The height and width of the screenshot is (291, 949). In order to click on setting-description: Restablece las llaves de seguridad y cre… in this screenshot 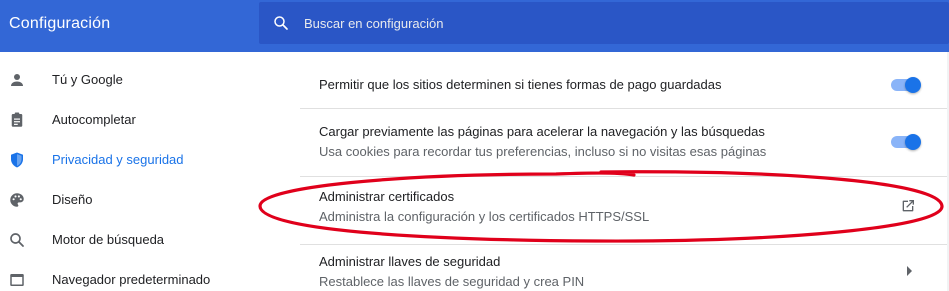, I will do `click(452, 281)`.